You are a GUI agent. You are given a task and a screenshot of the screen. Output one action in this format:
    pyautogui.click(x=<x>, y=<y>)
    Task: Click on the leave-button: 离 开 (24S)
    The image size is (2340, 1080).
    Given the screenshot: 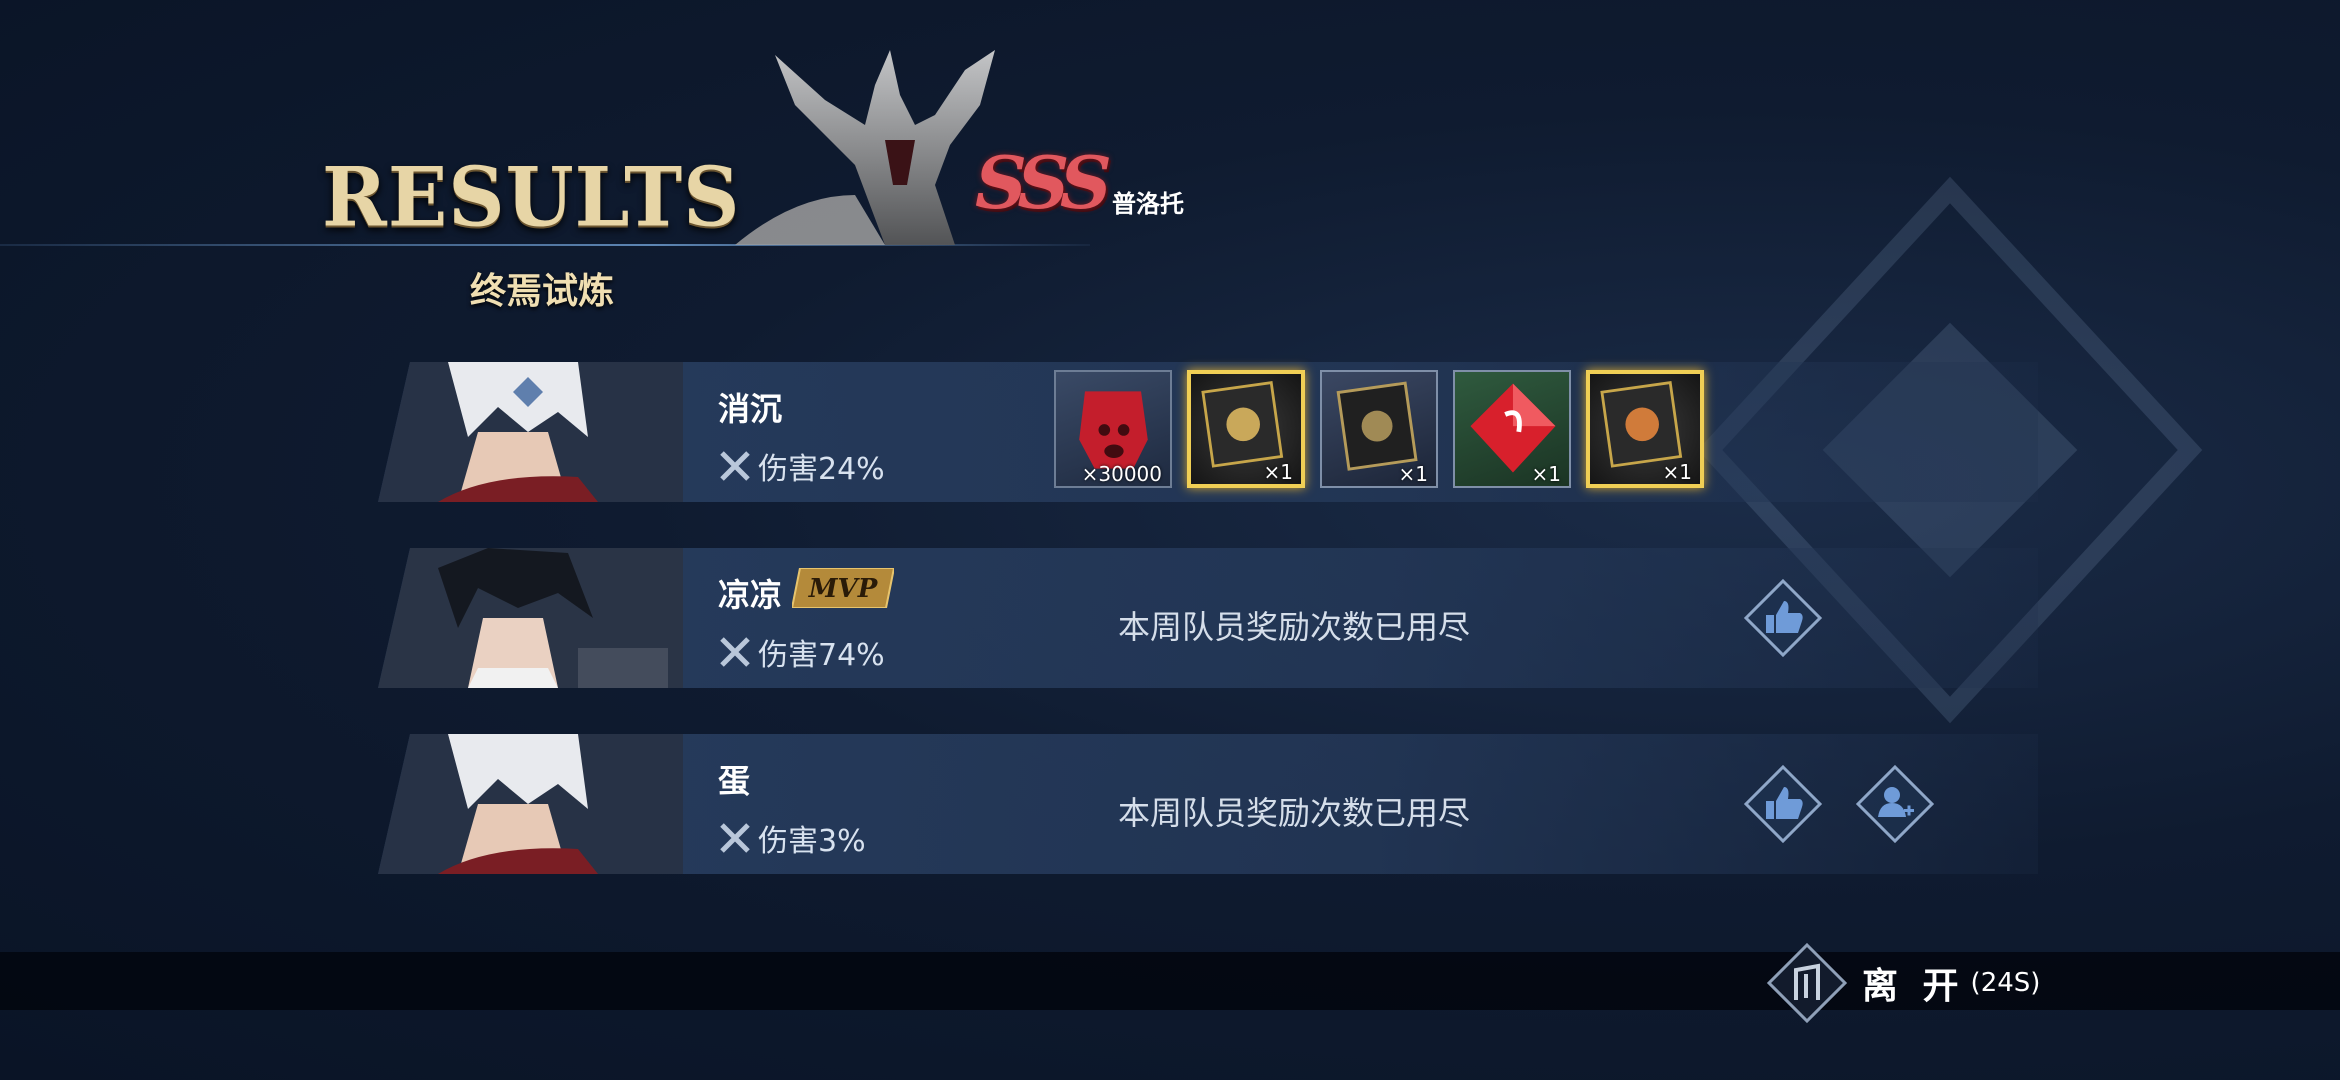 What is the action you would take?
    pyautogui.click(x=1903, y=983)
    